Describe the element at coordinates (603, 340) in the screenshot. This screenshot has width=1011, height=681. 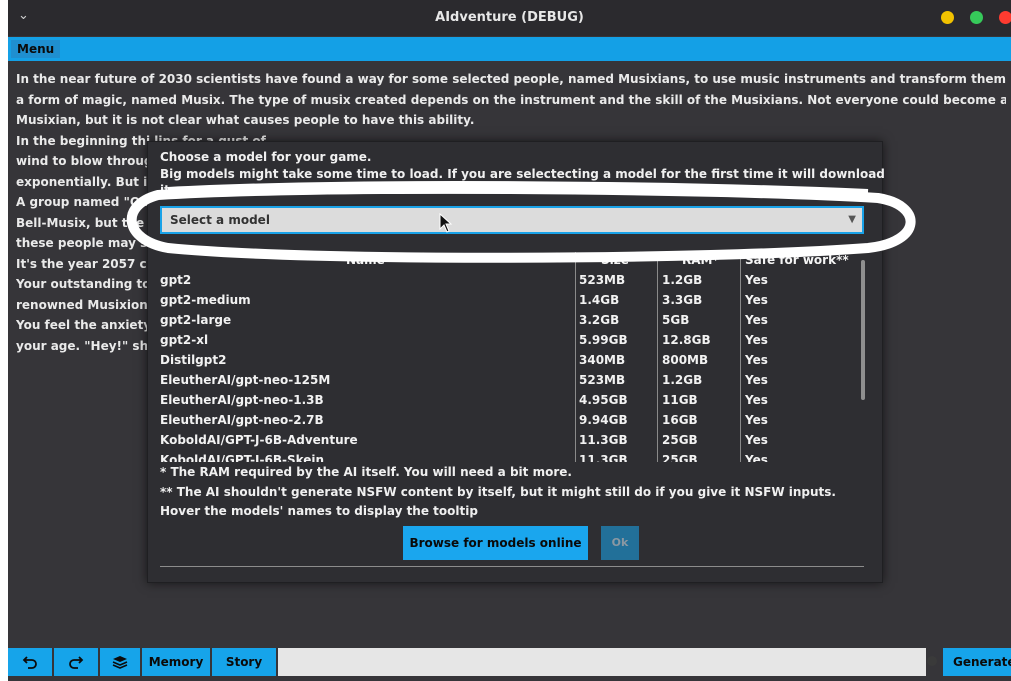
I see `model-size: 5.99GB` at that location.